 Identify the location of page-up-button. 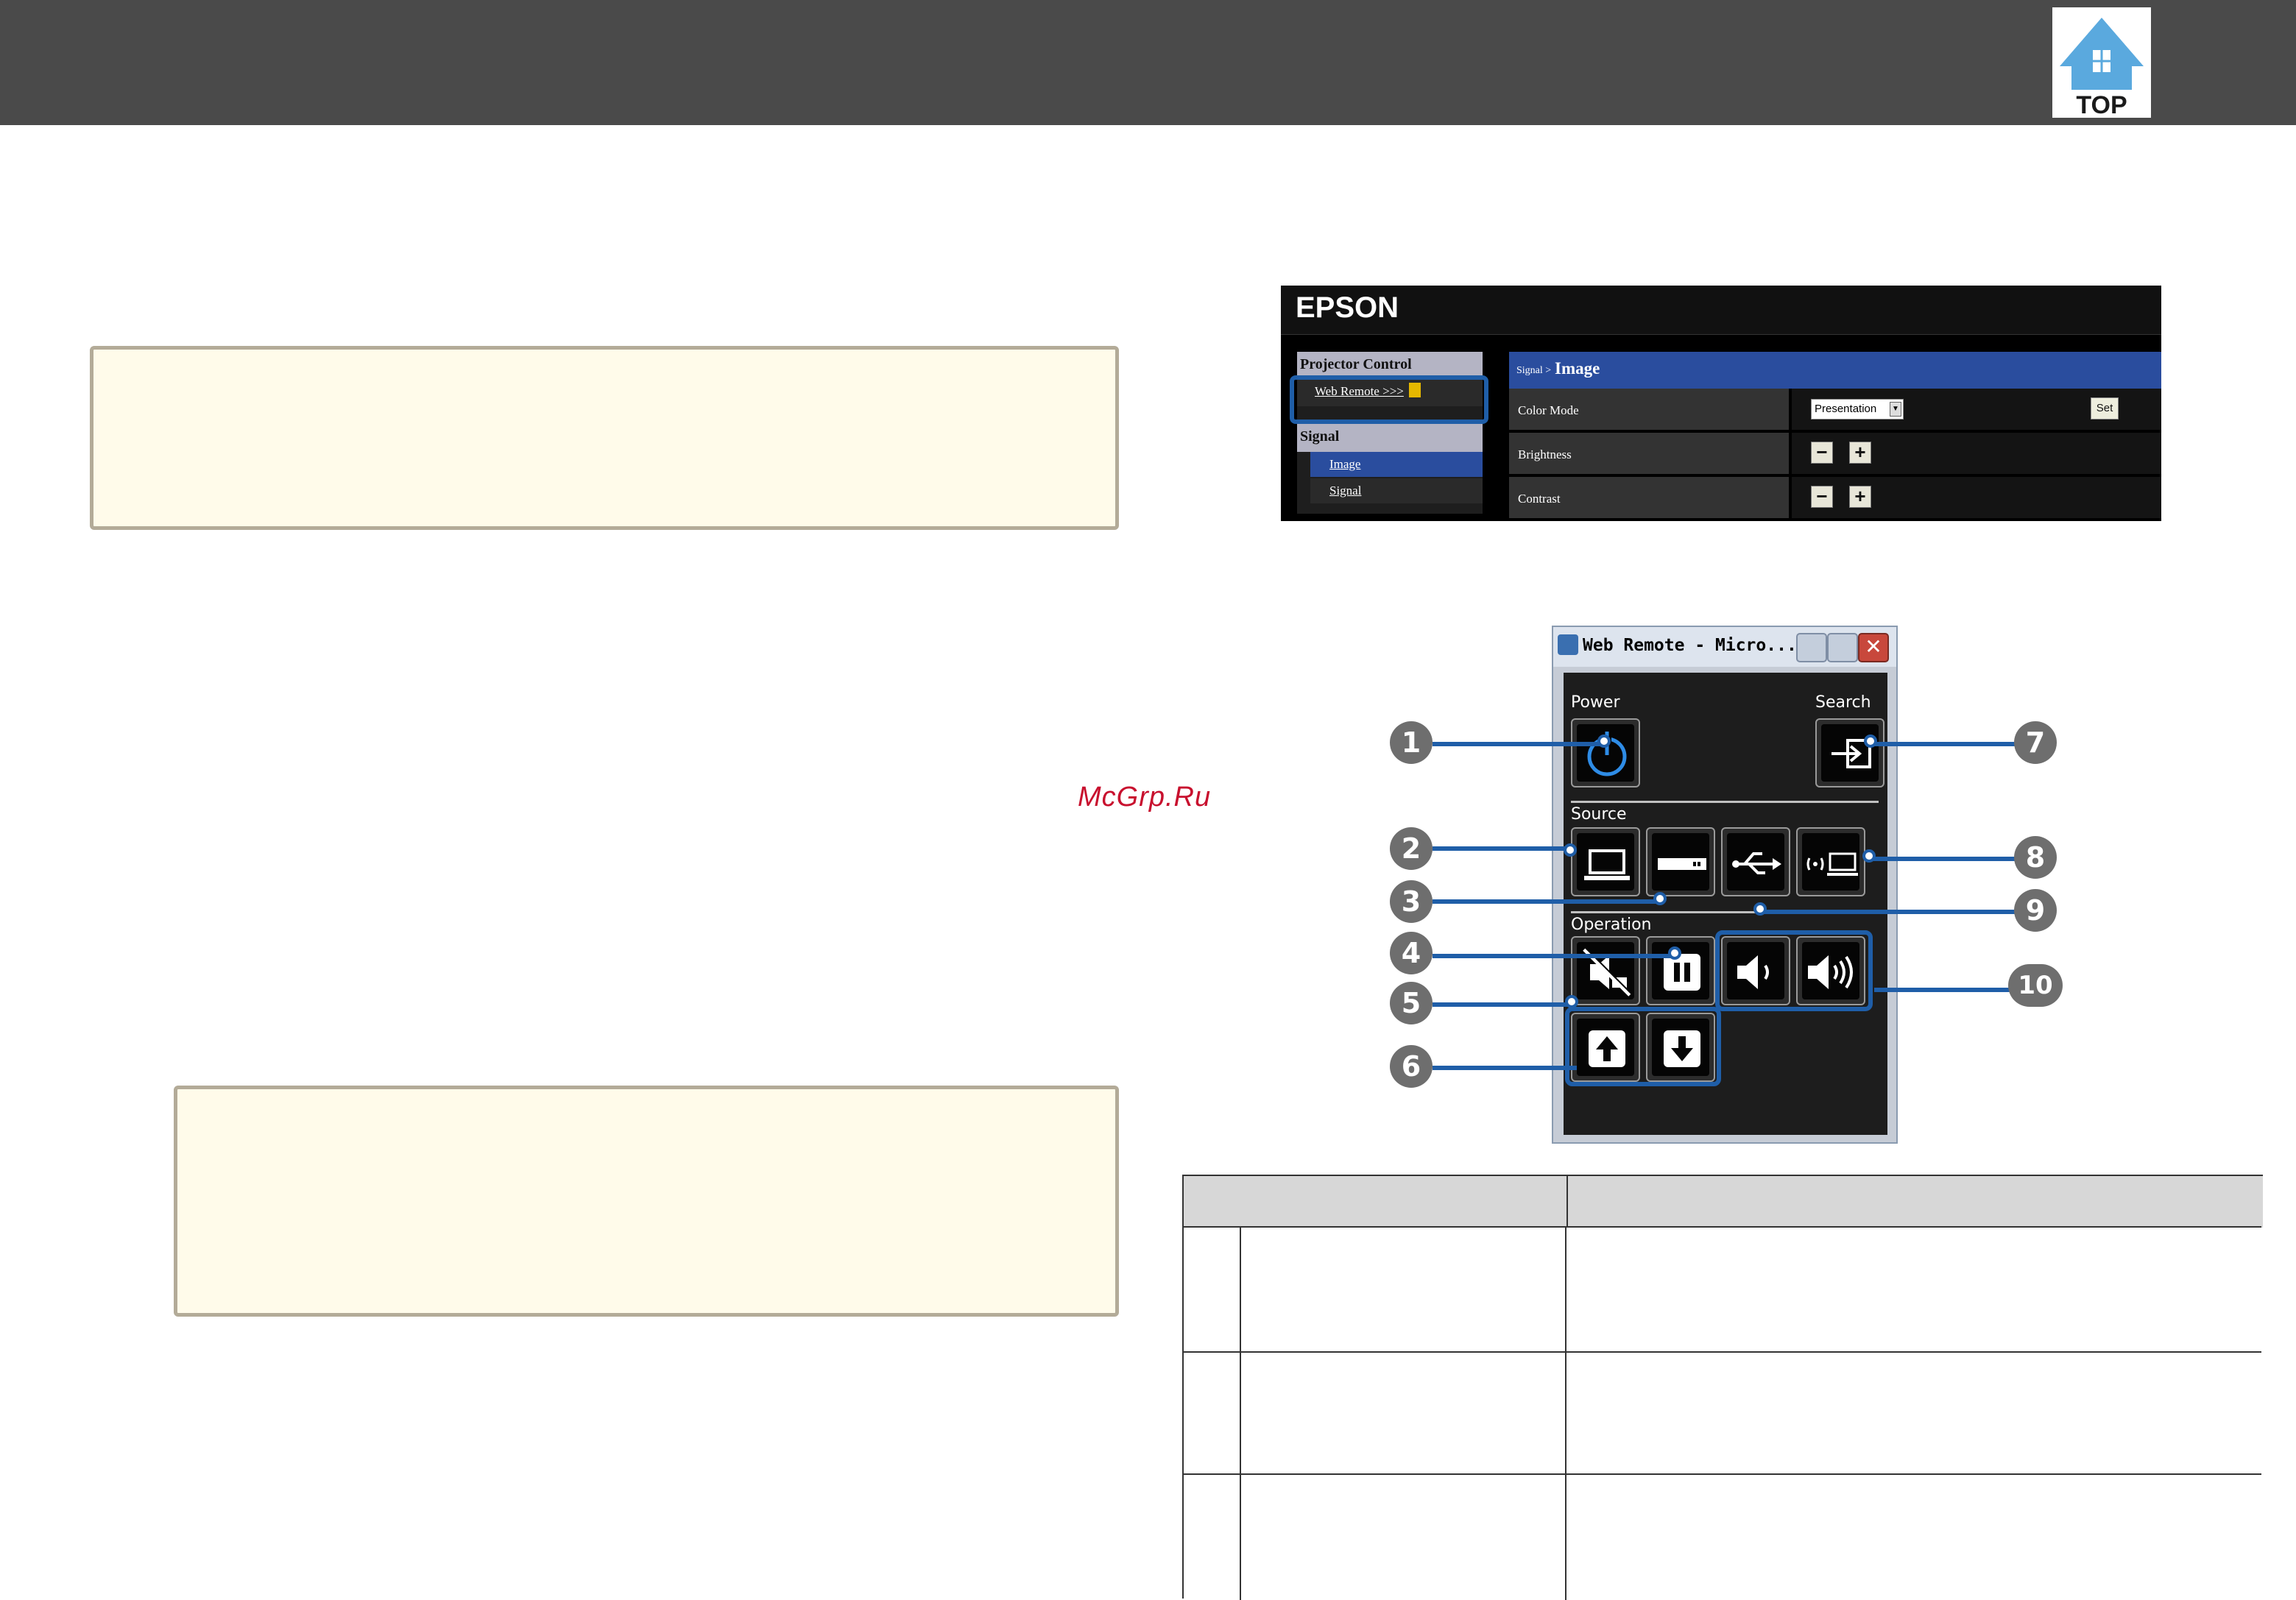
(1606, 1047).